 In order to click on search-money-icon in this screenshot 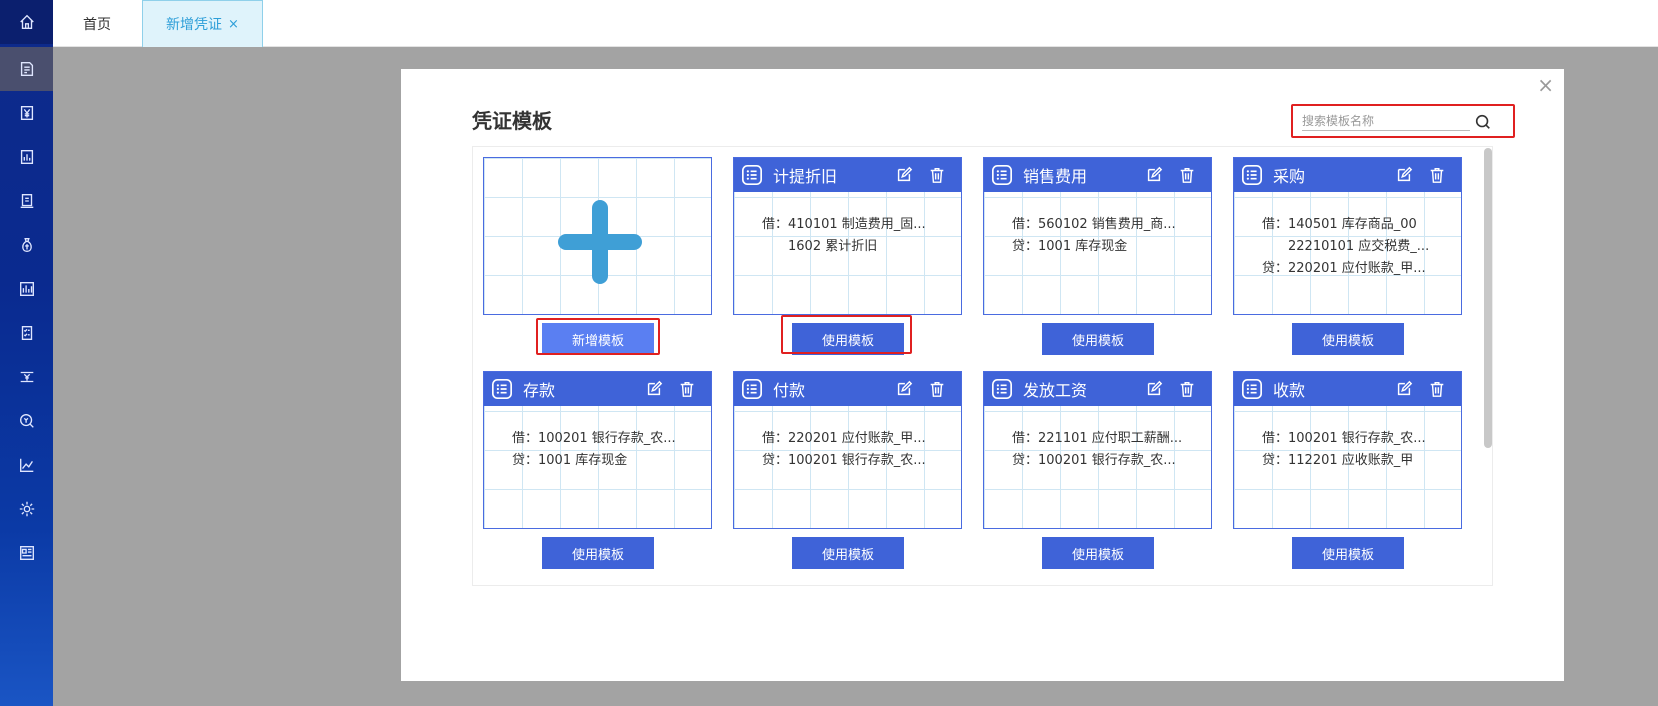, I will do `click(26, 421)`.